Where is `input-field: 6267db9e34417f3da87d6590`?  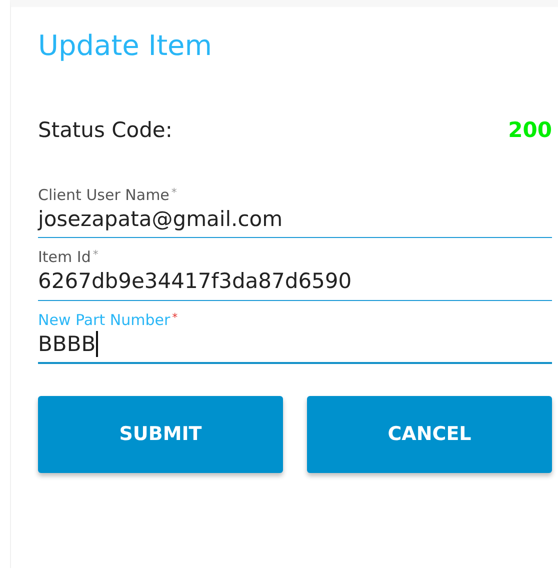
input-field: 6267db9e34417f3da87d6590 is located at coordinates (295, 283).